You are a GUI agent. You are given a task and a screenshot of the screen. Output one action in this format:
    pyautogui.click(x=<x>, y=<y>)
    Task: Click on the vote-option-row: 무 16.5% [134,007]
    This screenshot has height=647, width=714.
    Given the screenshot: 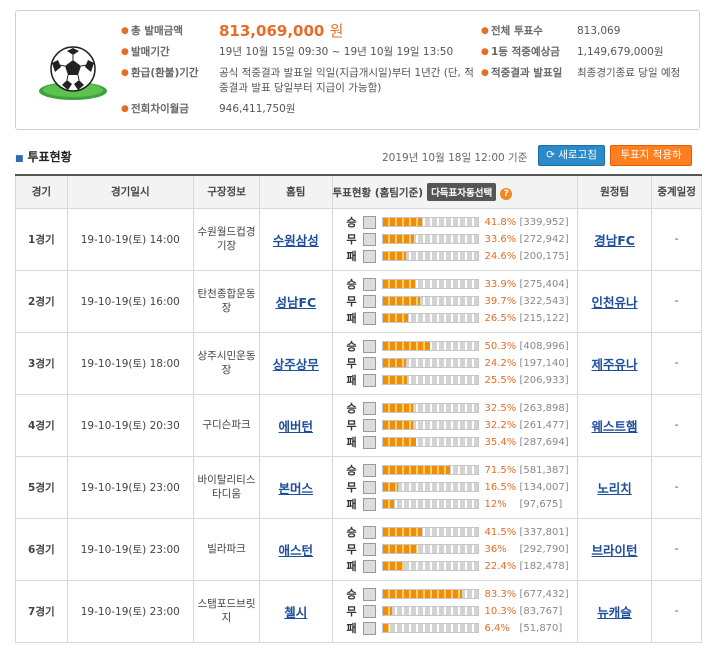 What is the action you would take?
    pyautogui.click(x=462, y=487)
    